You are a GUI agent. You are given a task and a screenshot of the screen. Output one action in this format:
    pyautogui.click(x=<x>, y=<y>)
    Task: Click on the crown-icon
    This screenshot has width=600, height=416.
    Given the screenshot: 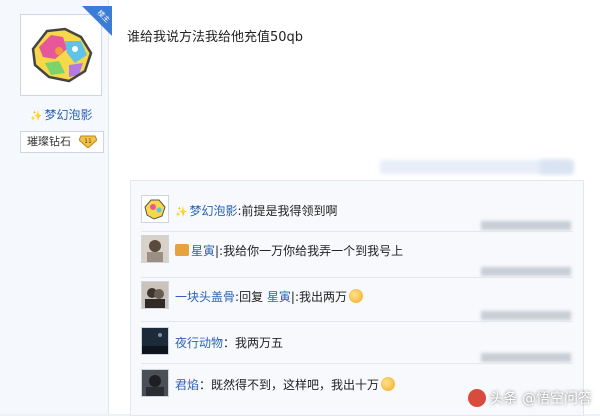 What is the action you would take?
    pyautogui.click(x=182, y=250)
    